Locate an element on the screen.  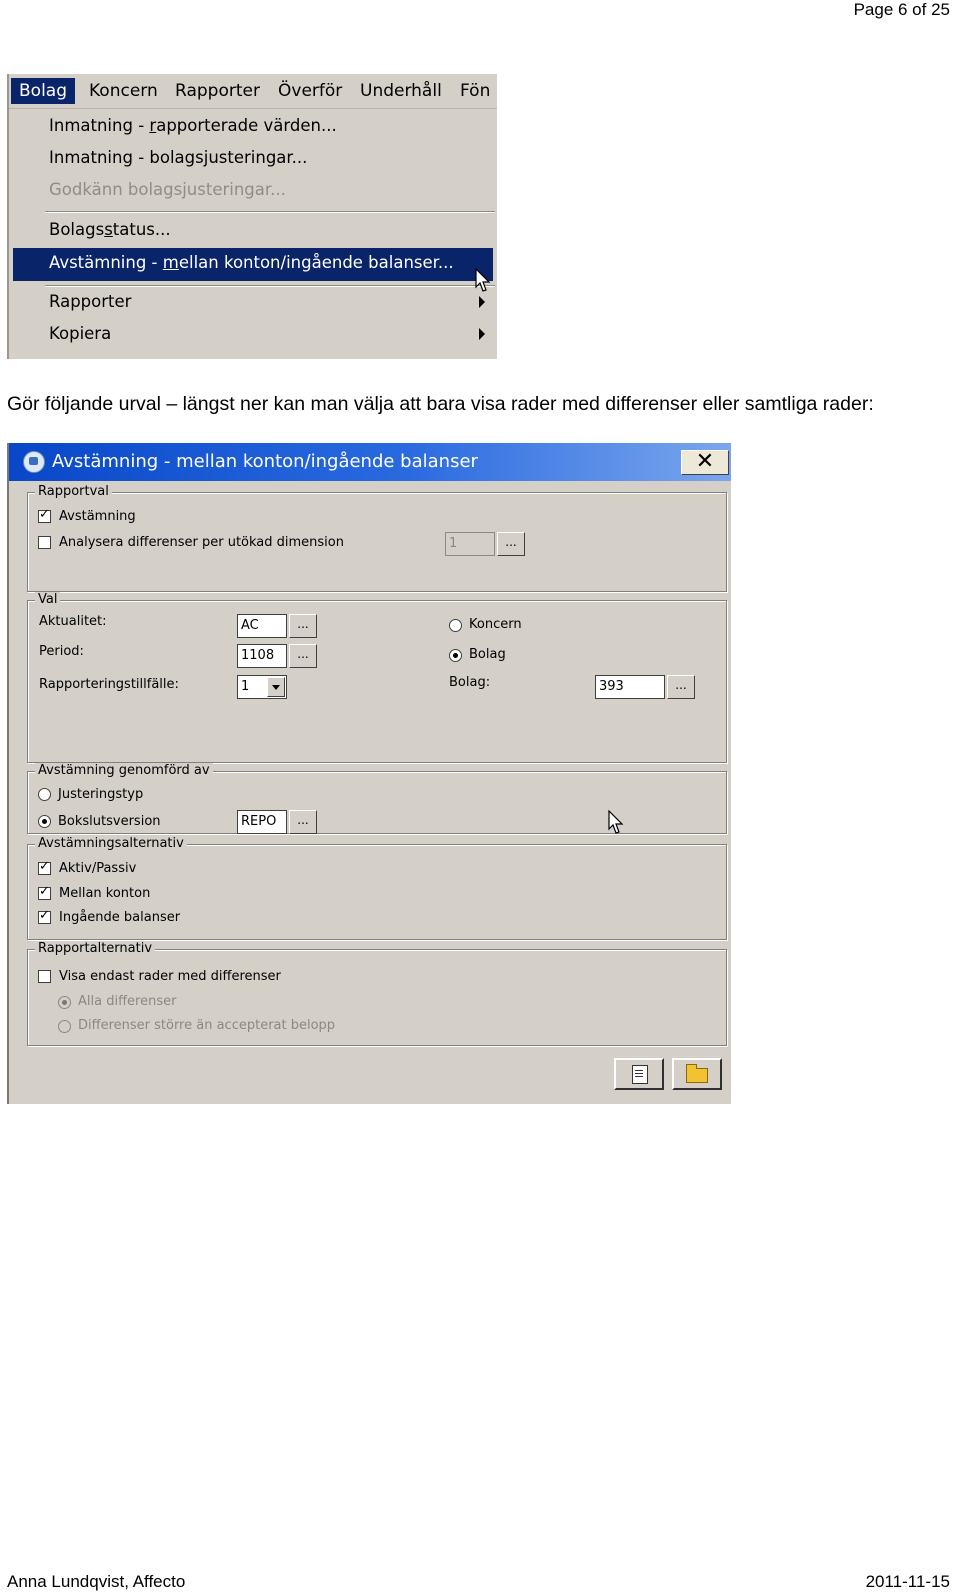
menu-fonster: Fön is located at coordinates (474, 91).